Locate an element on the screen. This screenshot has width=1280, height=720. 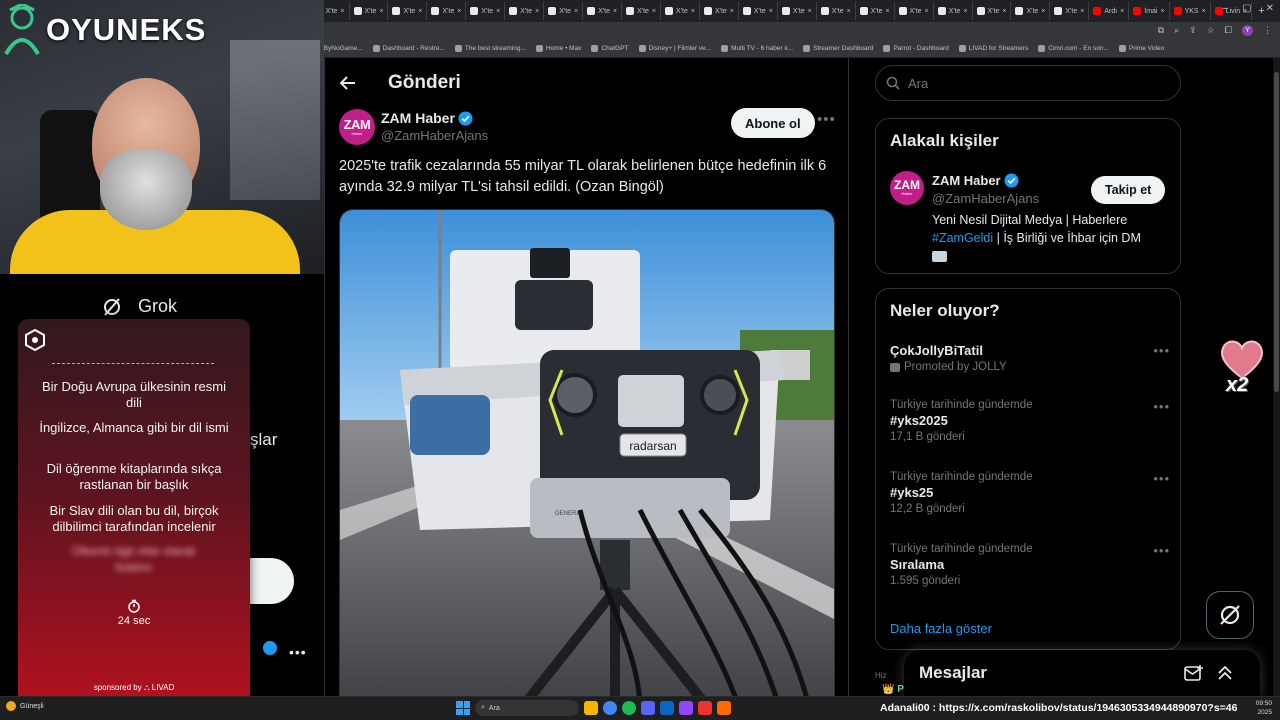
bookmark-item: ChatGPT is located at coordinates (610, 48).